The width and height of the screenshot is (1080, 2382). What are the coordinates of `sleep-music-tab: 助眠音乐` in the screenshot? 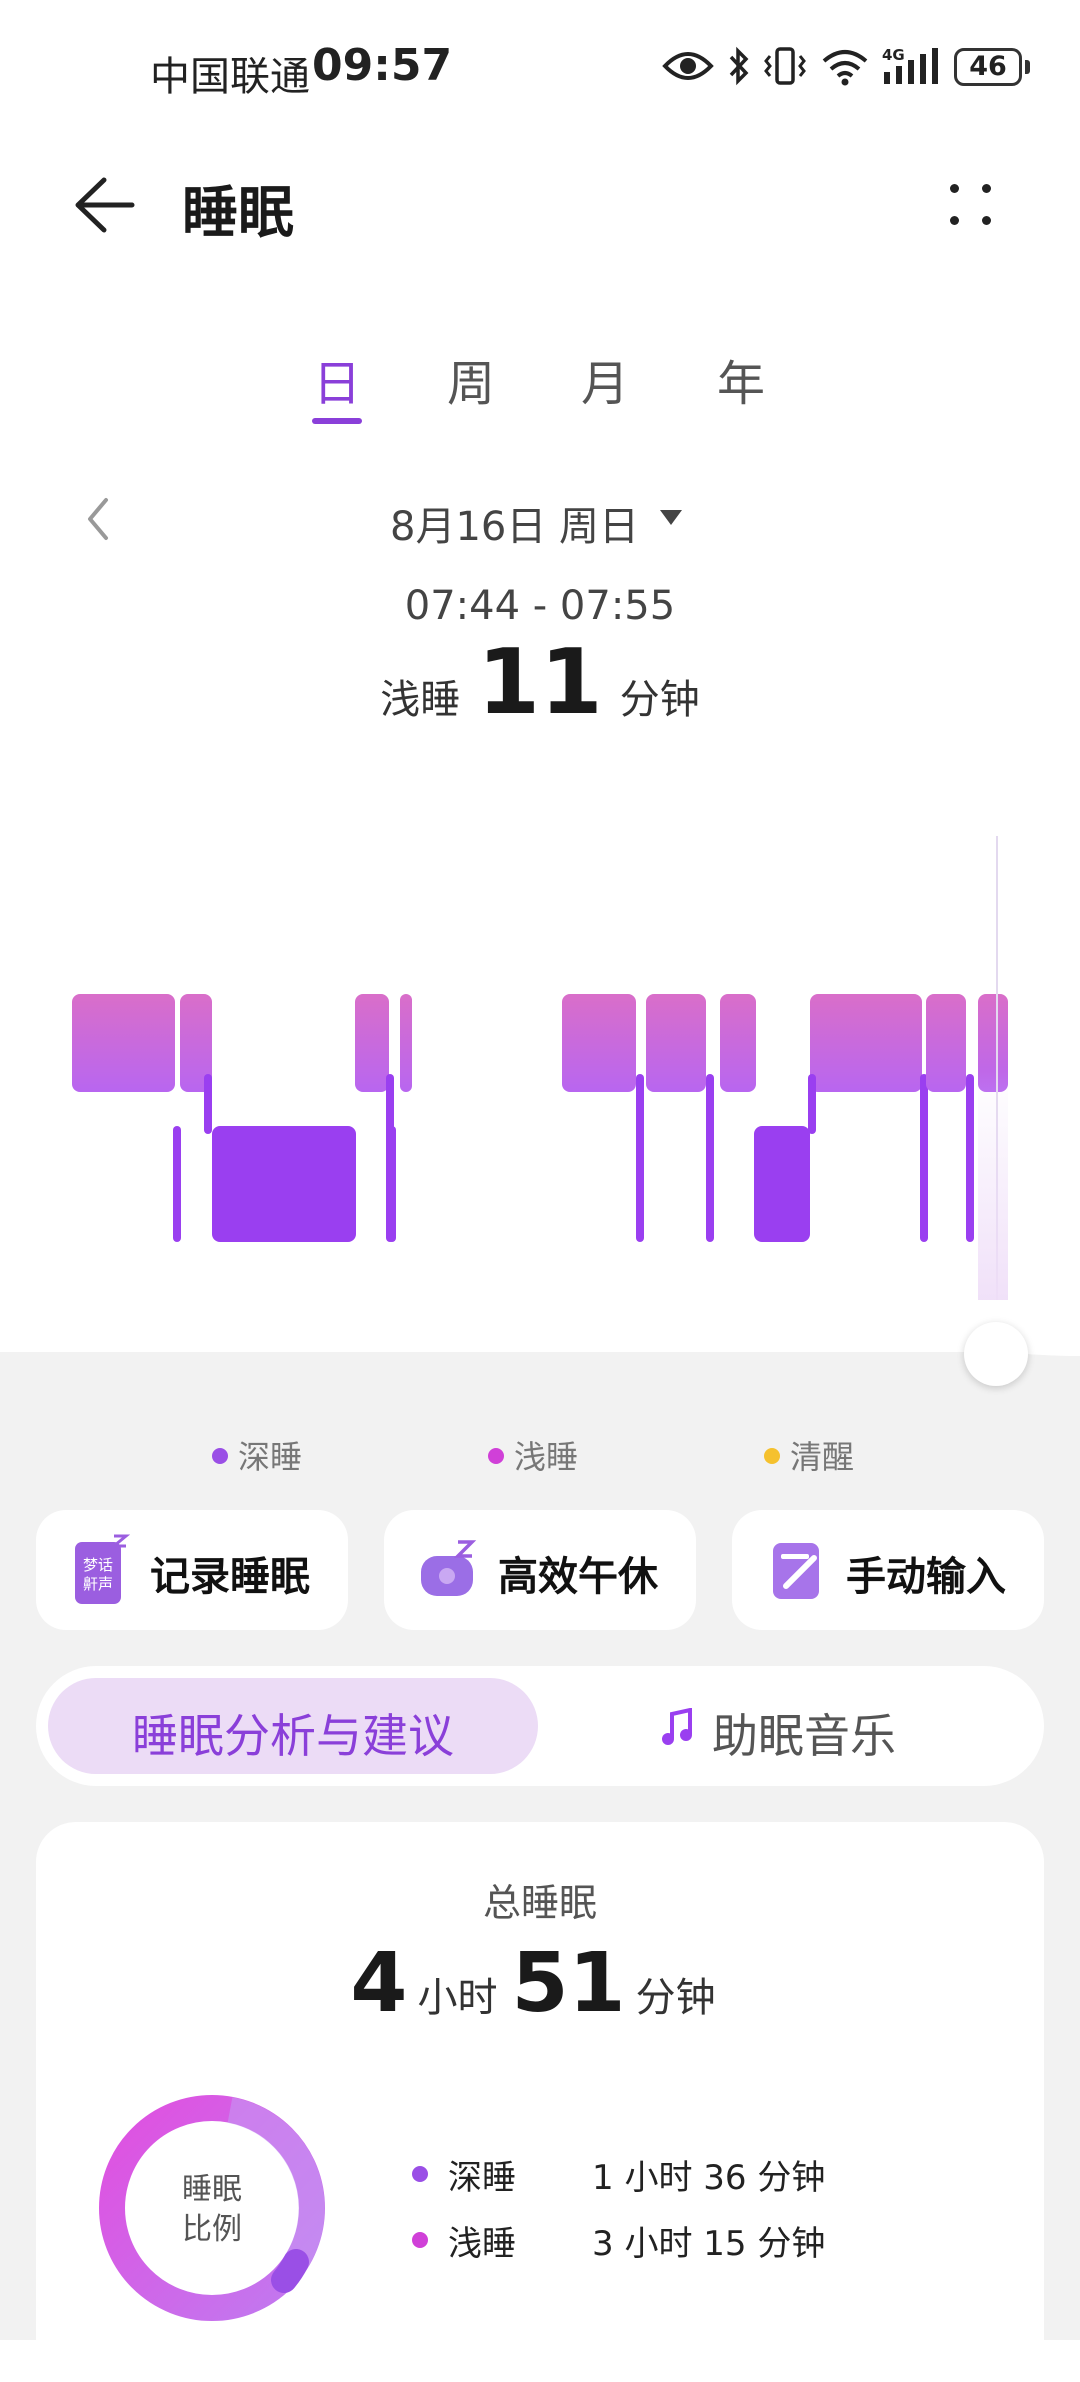 It's located at (804, 1733).